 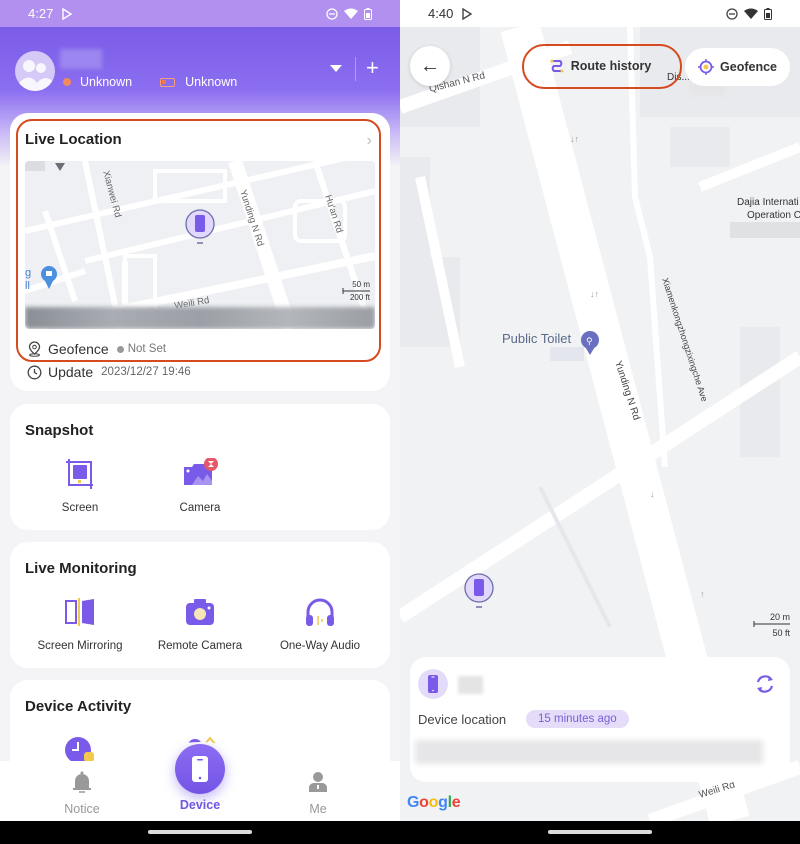 I want to click on snapshot-screen-button: Screen, so click(x=80, y=485).